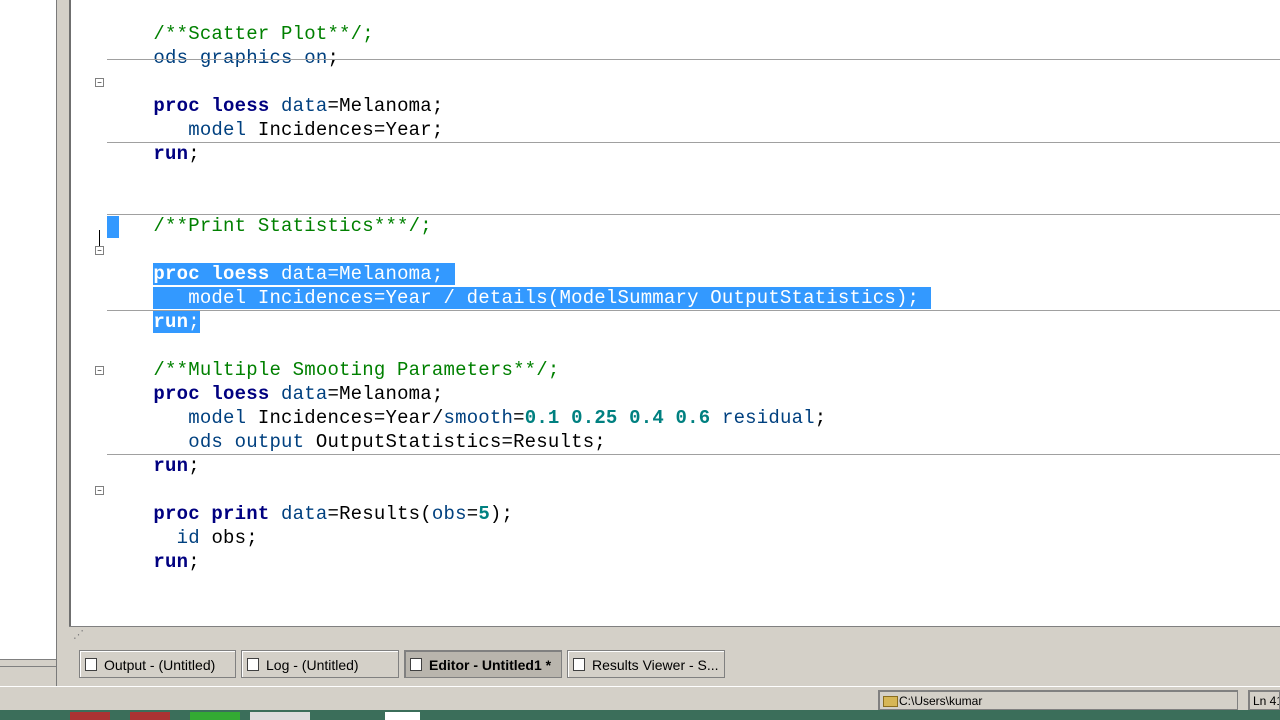 This screenshot has width=1280, height=720. What do you see at coordinates (501, 514) in the screenshot?
I see `code-token: );` at bounding box center [501, 514].